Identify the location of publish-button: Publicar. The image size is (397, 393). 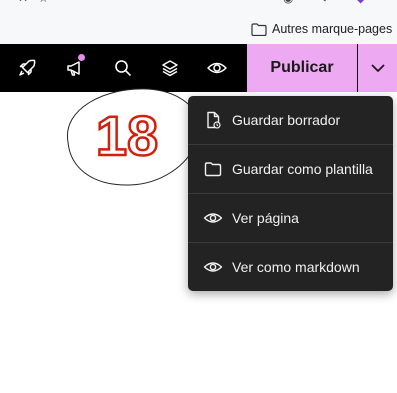
(302, 68).